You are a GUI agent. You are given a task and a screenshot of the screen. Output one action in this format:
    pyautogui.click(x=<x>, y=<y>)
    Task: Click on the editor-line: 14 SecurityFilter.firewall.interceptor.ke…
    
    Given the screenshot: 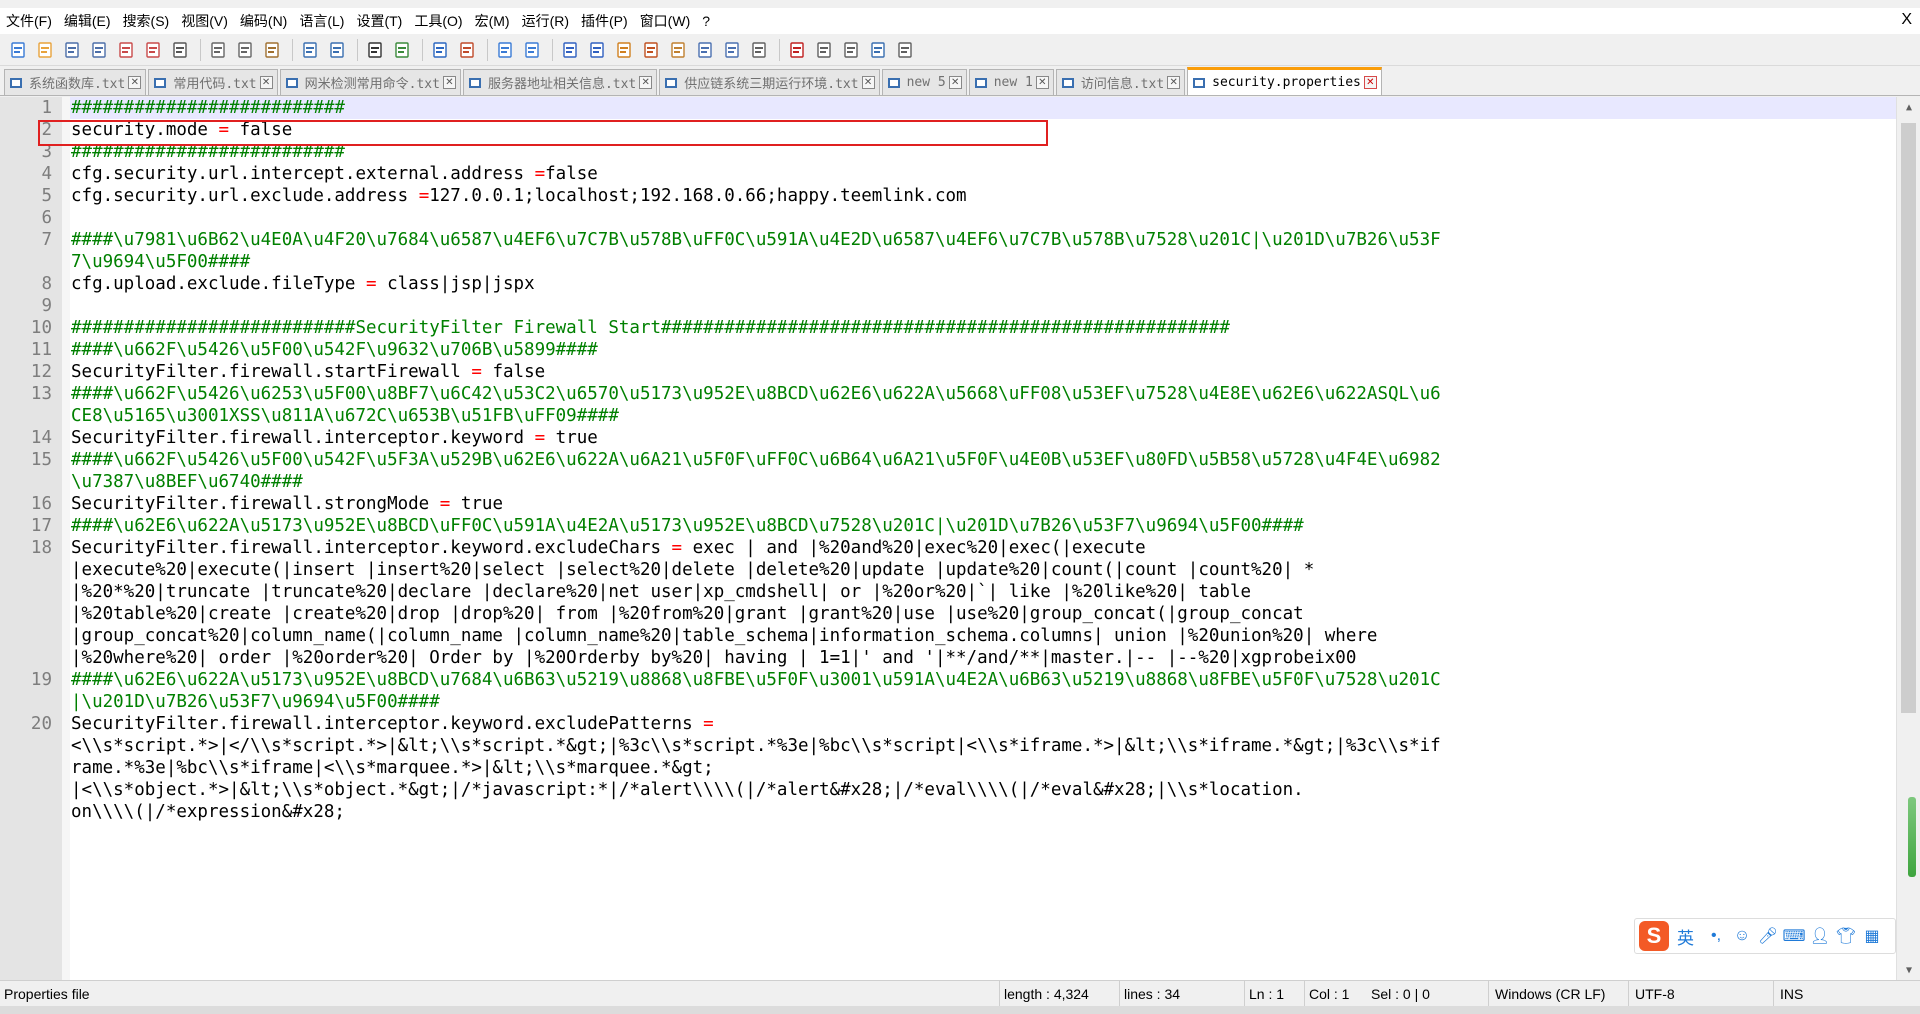 What is the action you would take?
    pyautogui.click(x=963, y=438)
    